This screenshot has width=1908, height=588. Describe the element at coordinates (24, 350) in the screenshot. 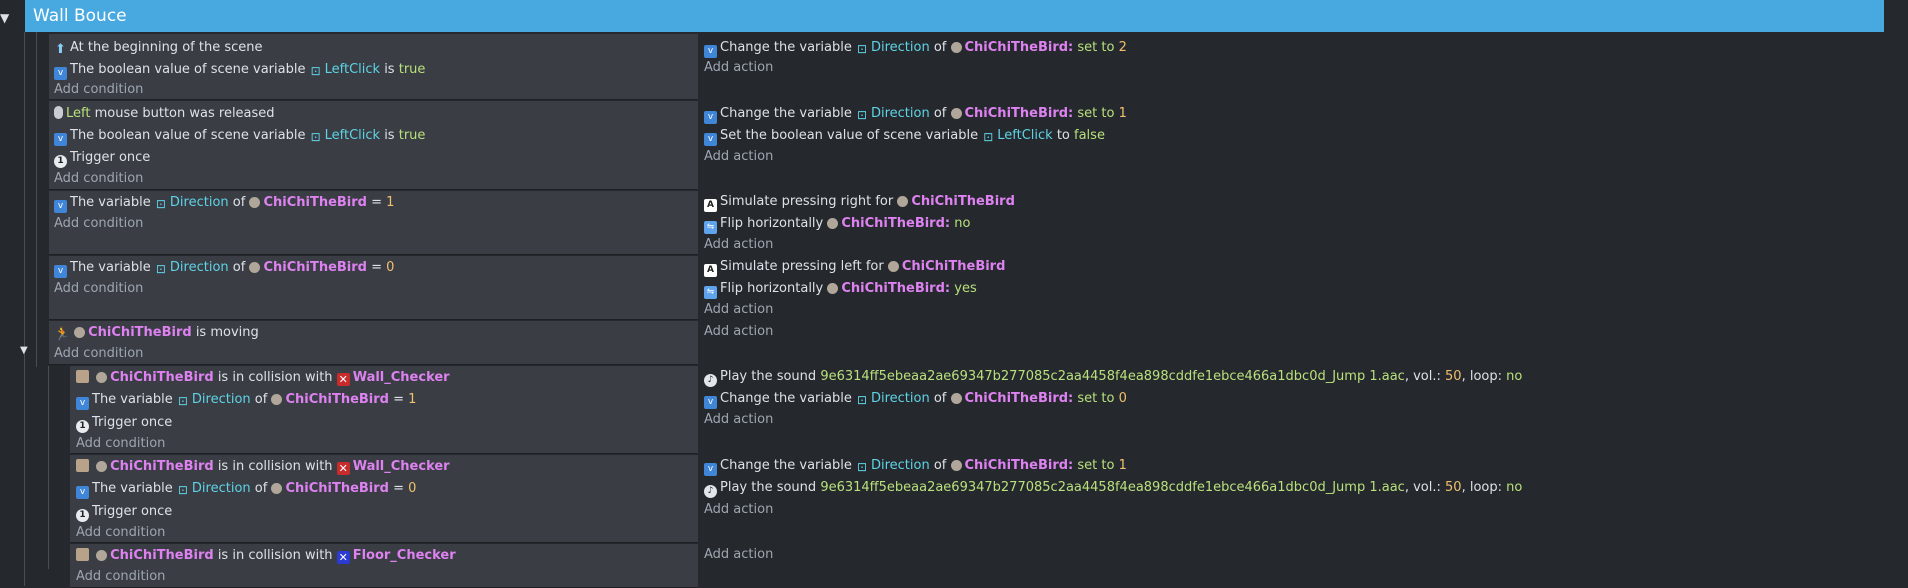

I see `subevent-collapse-arrow: ▼` at that location.